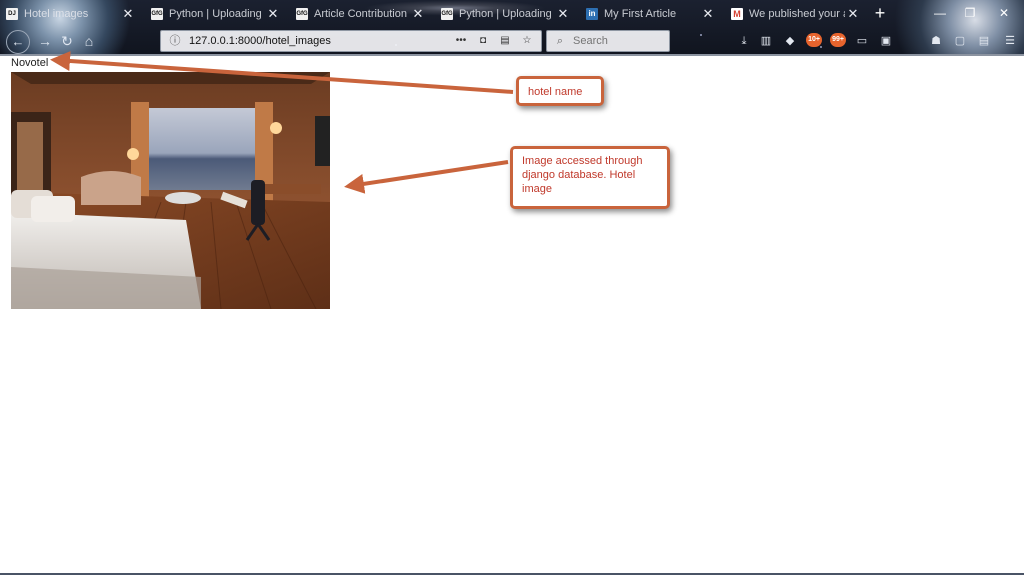  Describe the element at coordinates (67, 41) in the screenshot. I see `reload-icon: ↻` at that location.